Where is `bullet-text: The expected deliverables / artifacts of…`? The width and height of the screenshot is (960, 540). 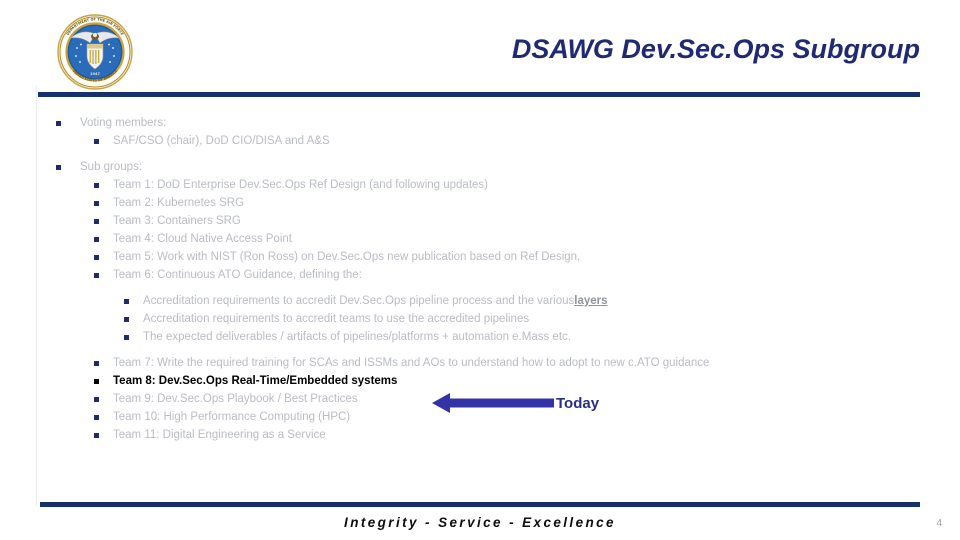
bullet-text: The expected deliverables / artifacts of… is located at coordinates (357, 337).